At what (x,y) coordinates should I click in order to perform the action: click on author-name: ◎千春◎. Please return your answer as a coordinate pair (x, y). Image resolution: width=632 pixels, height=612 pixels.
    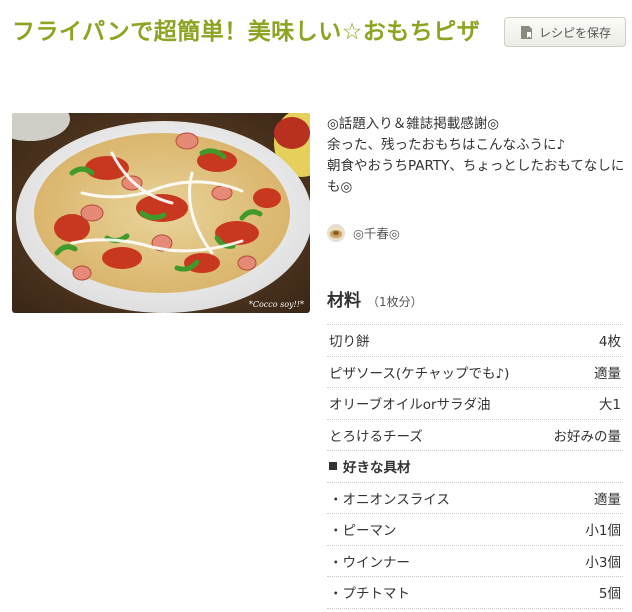
    Looking at the image, I should click on (376, 233).